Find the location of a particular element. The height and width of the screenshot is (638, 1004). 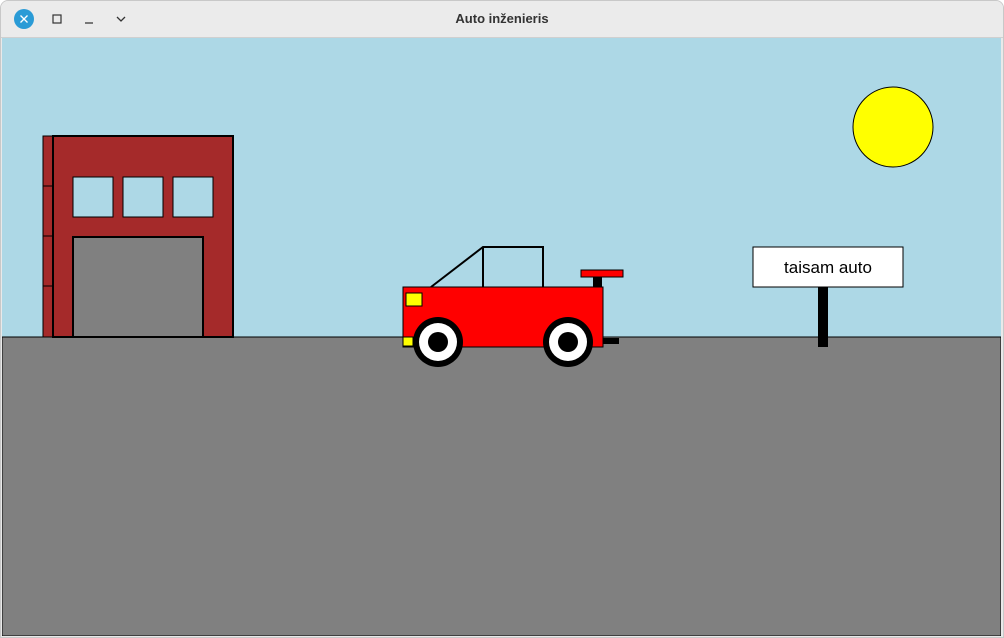

chevron-down-icon is located at coordinates (121, 19).